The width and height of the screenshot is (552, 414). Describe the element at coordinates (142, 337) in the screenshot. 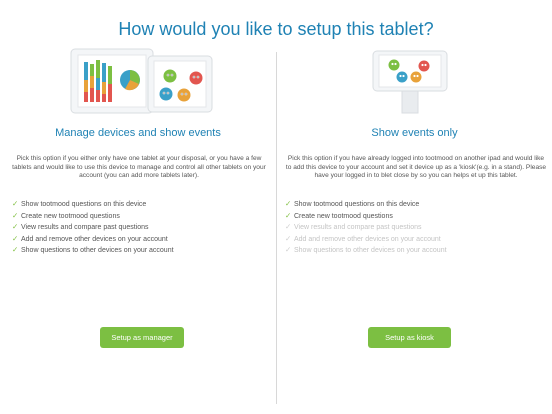

I see `setup-as-manager-button: Setup as manager` at that location.